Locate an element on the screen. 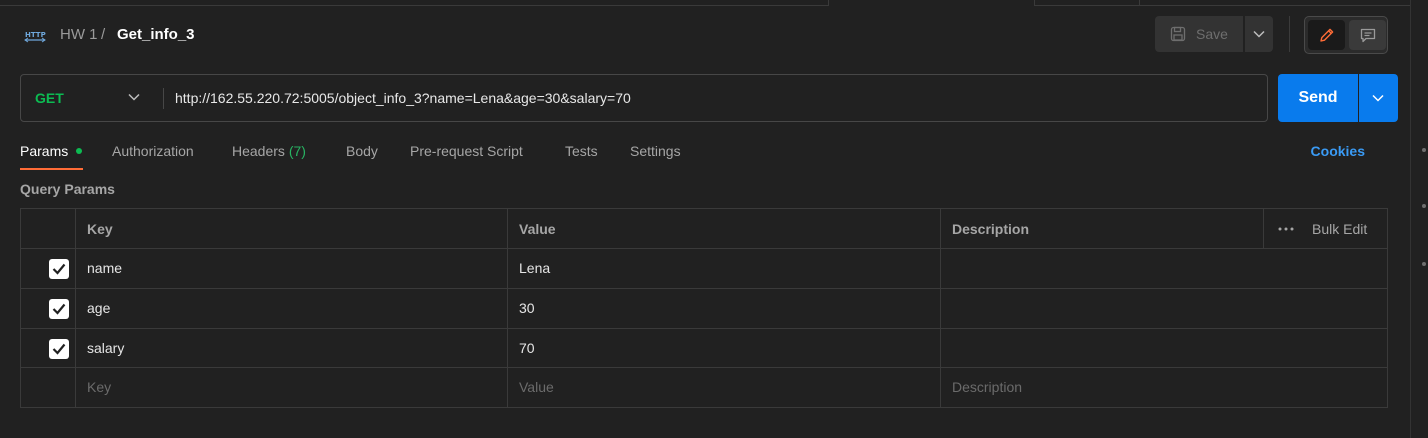 This screenshot has height=438, width=1428. send-options-button is located at coordinates (1378, 98).